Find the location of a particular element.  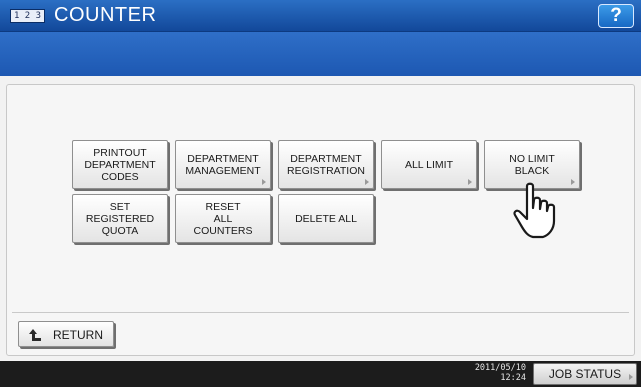

set-registered-quota-button: SET REGISTERED QUOTA is located at coordinates (120, 218).